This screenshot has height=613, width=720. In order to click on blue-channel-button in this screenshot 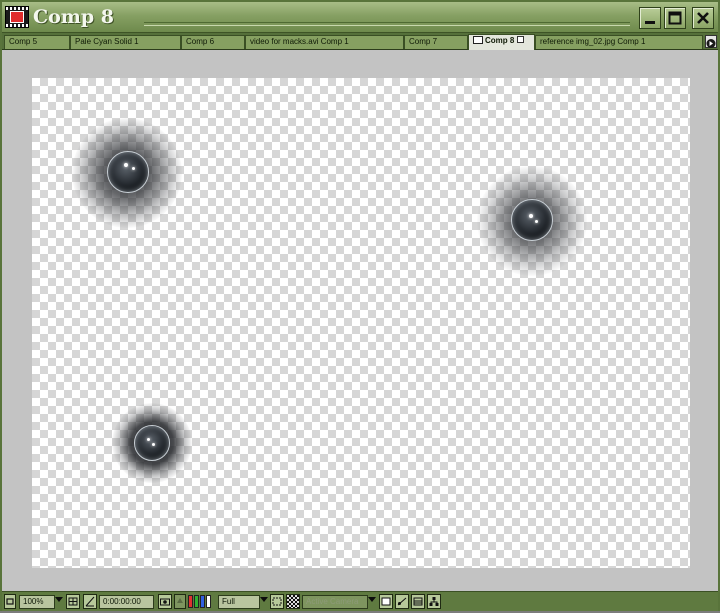, I will do `click(202, 601)`.